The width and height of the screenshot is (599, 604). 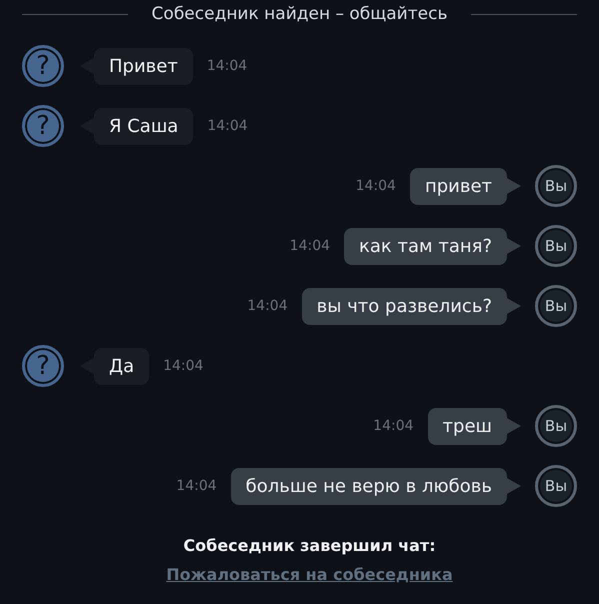 What do you see at coordinates (425, 246) in the screenshot?
I see `message-bubble: как там таня?` at bounding box center [425, 246].